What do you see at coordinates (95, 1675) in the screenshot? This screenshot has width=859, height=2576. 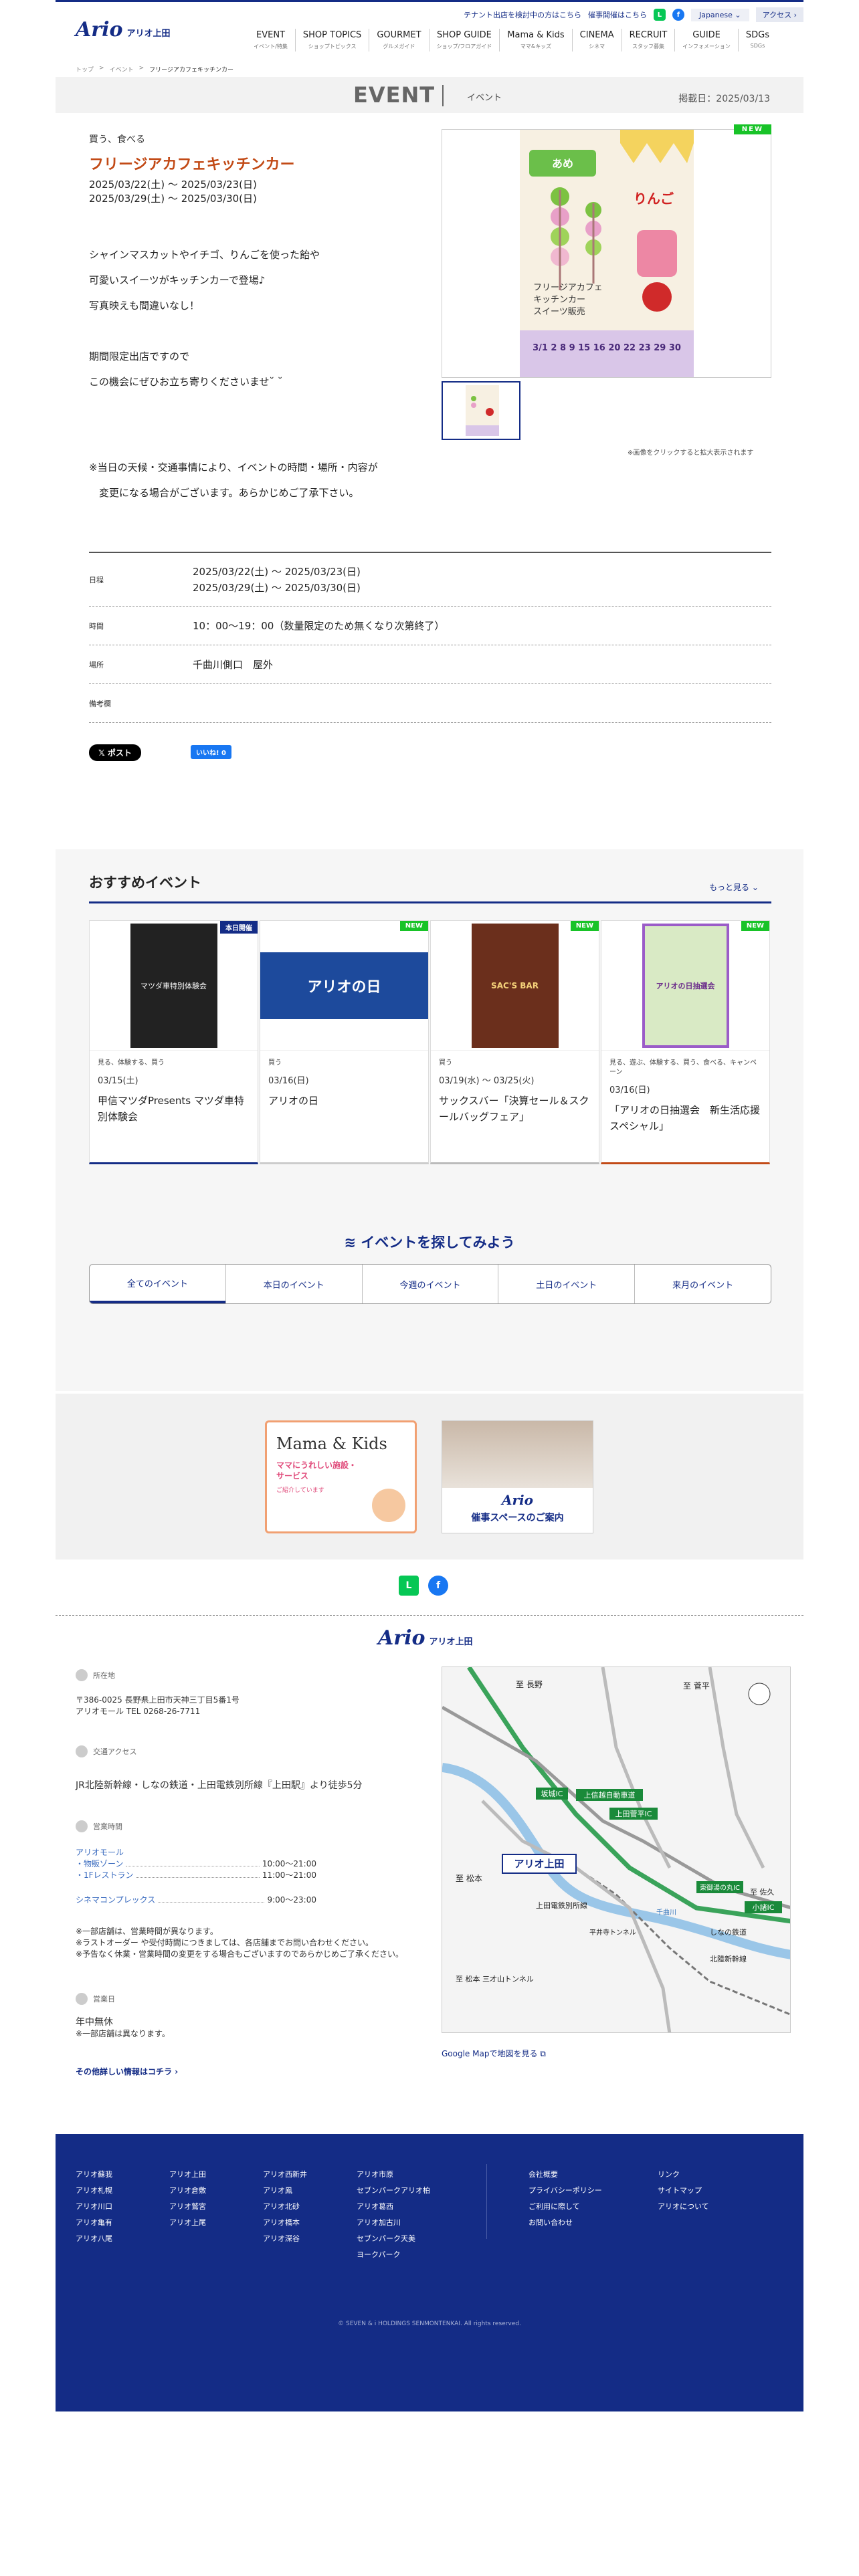 I see `address-heading: 所在地` at bounding box center [95, 1675].